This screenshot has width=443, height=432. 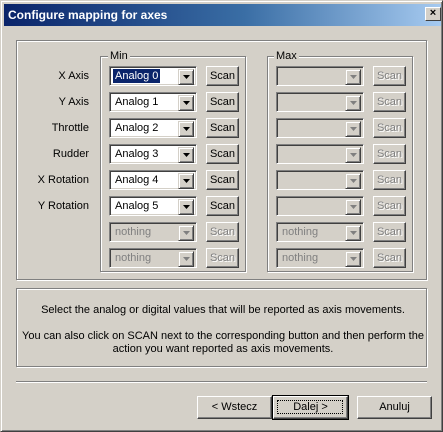 What do you see at coordinates (137, 180) in the screenshot?
I see `min-value-text: Analog 4` at bounding box center [137, 180].